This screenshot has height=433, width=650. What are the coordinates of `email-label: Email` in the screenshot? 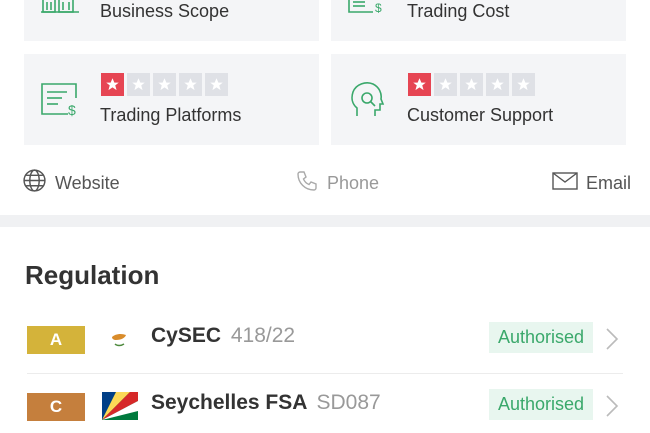 It's located at (609, 182).